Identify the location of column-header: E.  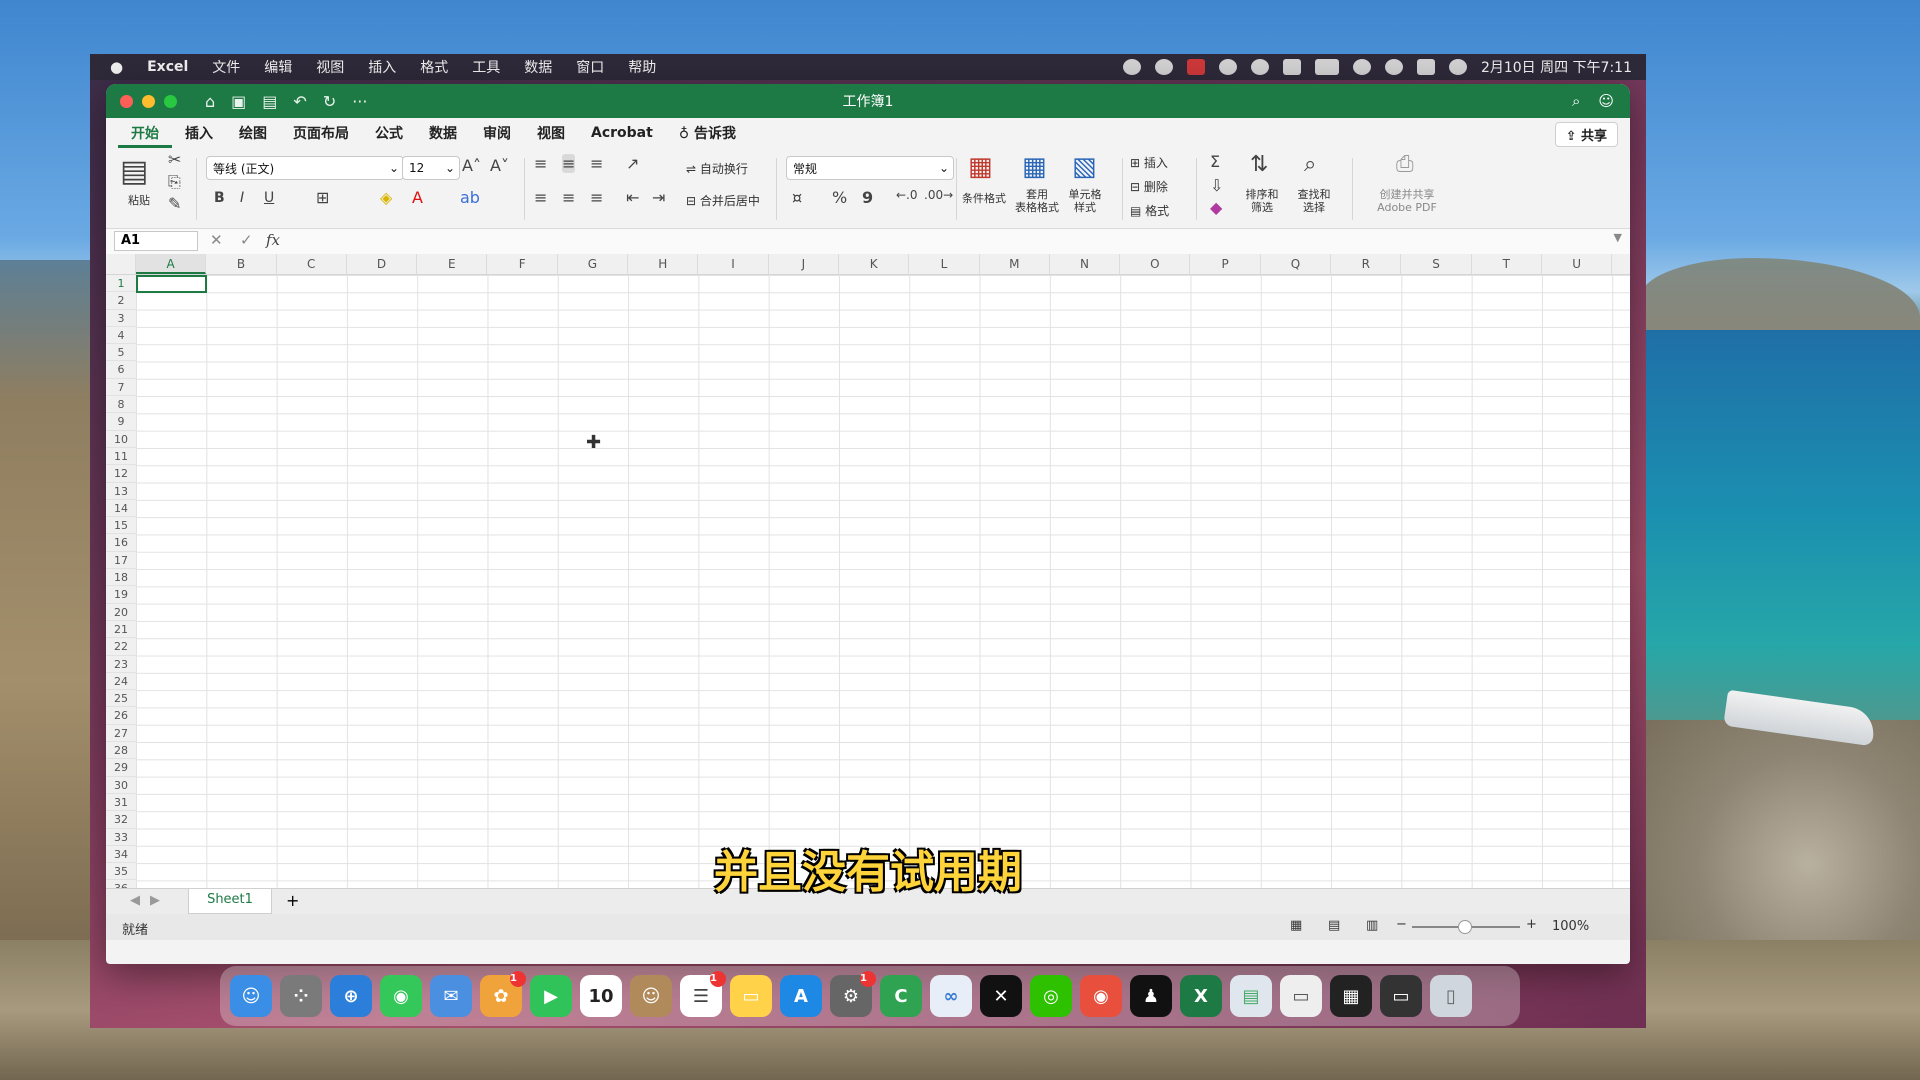
(452, 264).